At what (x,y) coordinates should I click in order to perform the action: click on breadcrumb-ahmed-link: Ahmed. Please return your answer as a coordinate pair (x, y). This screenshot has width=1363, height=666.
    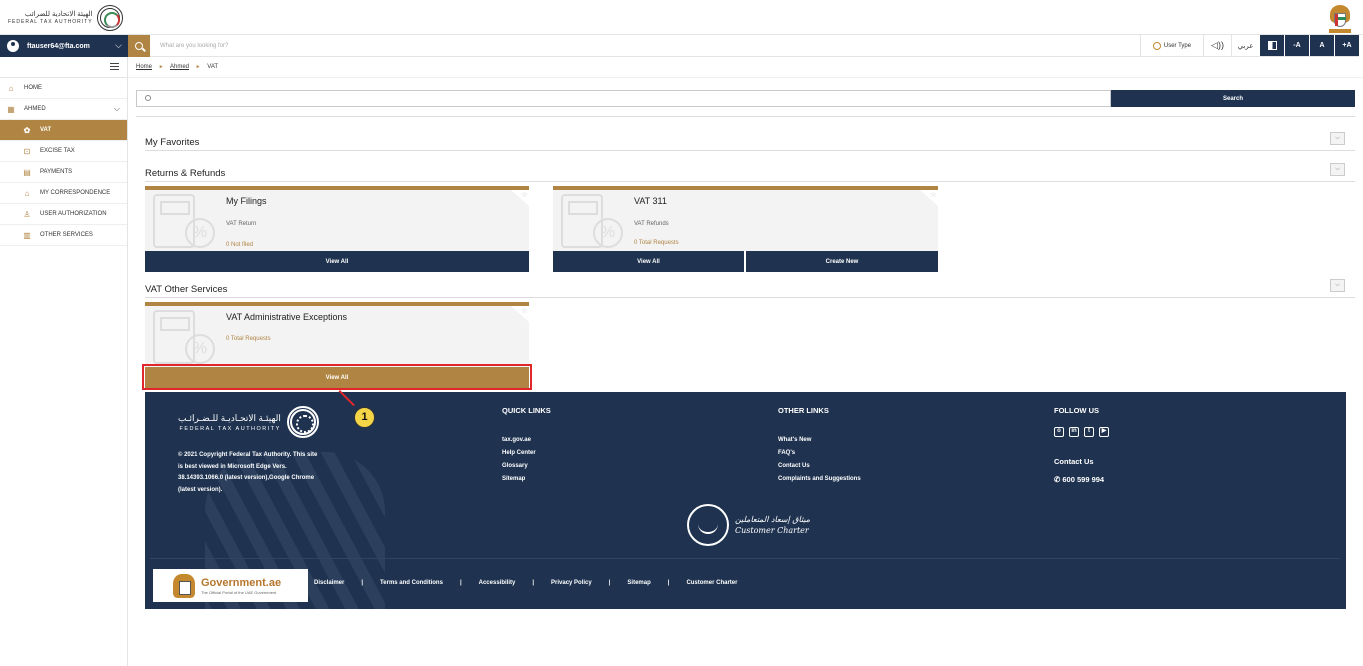
    Looking at the image, I should click on (179, 67).